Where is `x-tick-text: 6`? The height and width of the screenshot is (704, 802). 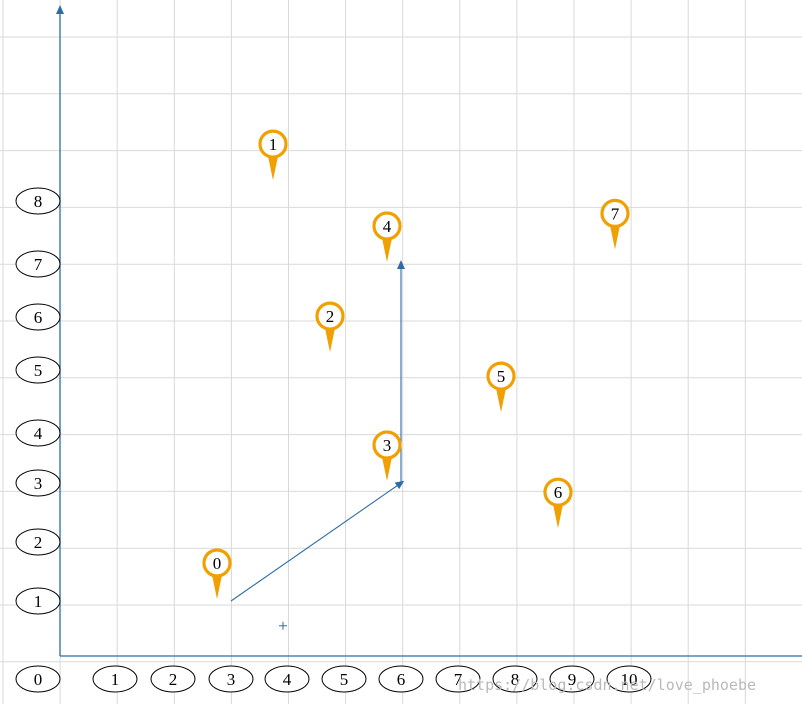 x-tick-text: 6 is located at coordinates (401, 679).